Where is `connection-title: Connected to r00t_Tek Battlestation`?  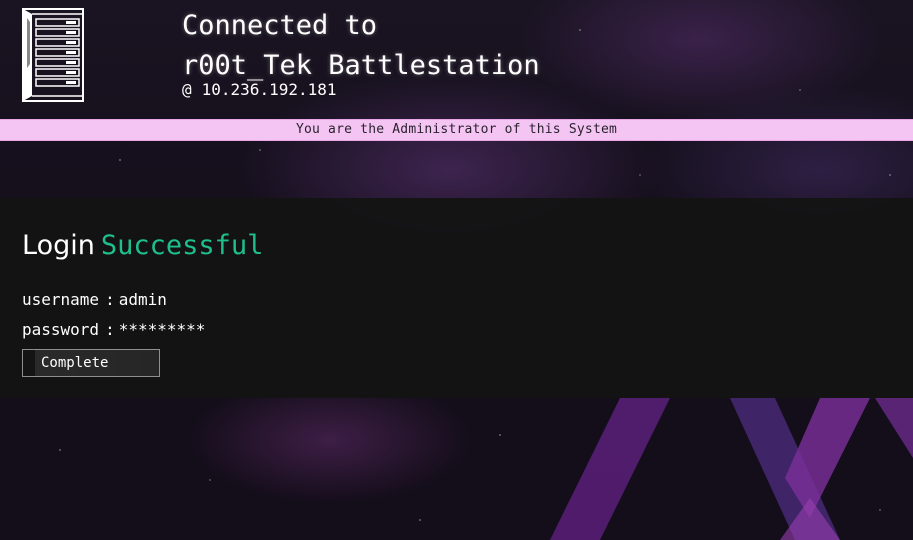
connection-title: Connected to r00t_Tek Battlestation is located at coordinates (361, 46).